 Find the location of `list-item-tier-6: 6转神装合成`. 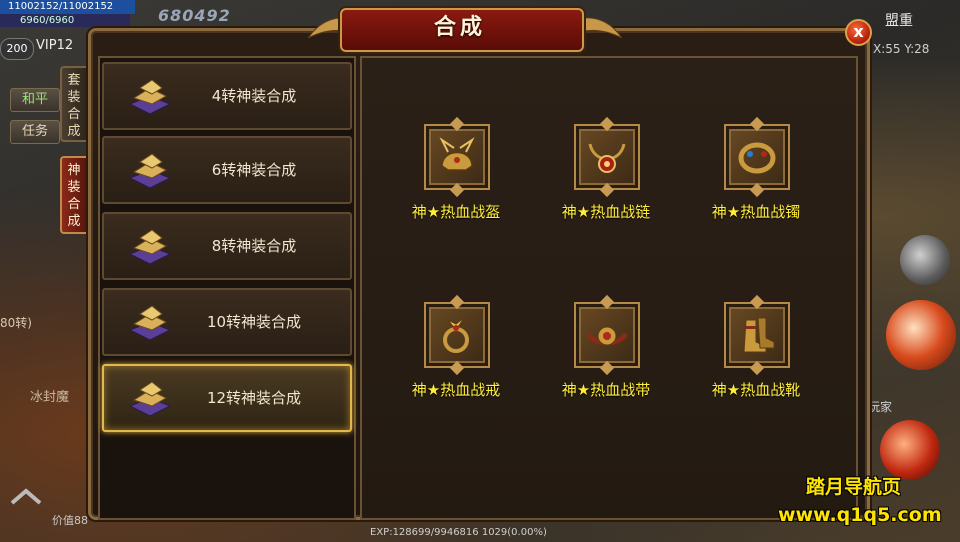

list-item-tier-6: 6转神装合成 is located at coordinates (227, 170).